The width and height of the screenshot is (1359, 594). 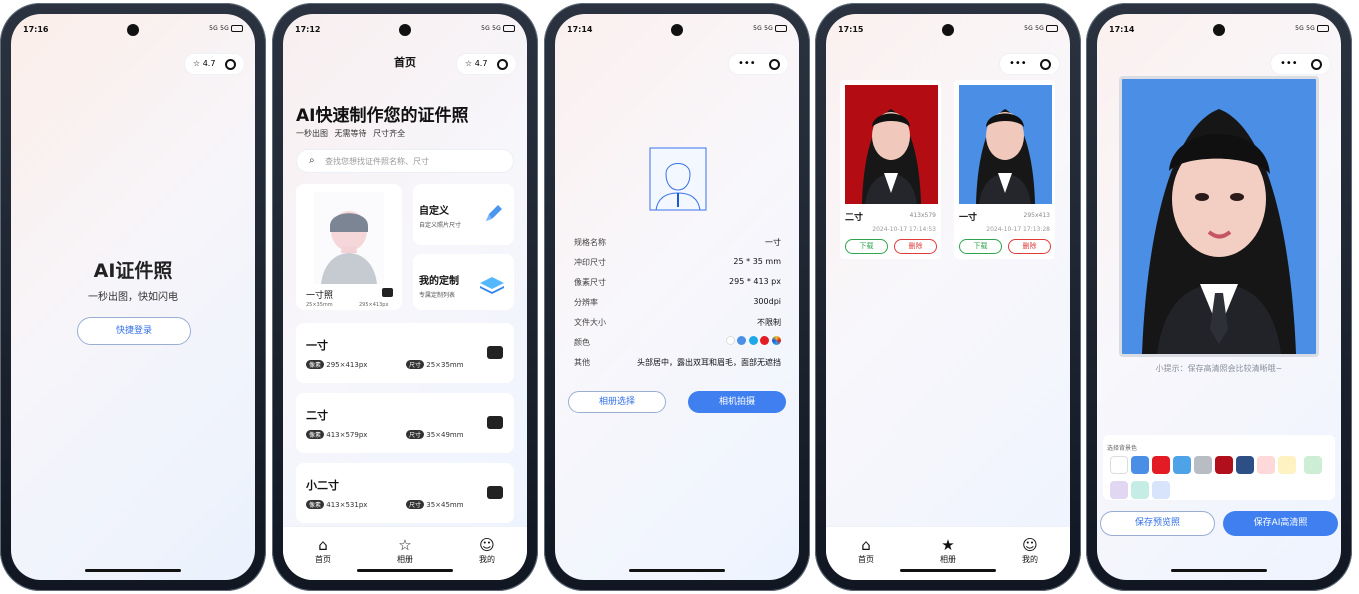 What do you see at coordinates (405, 423) in the screenshot?
I see `size-list-item: 二寸 像素 413×579px 尺寸 35×49mm` at bounding box center [405, 423].